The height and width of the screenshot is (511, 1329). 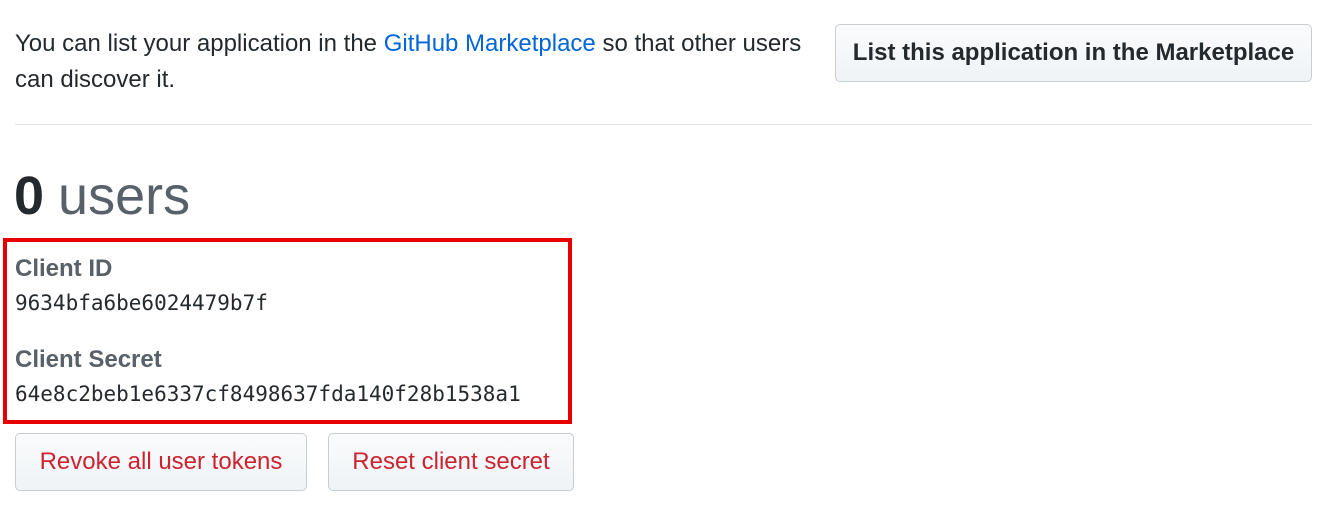 What do you see at coordinates (663, 124) in the screenshot?
I see `section-divider` at bounding box center [663, 124].